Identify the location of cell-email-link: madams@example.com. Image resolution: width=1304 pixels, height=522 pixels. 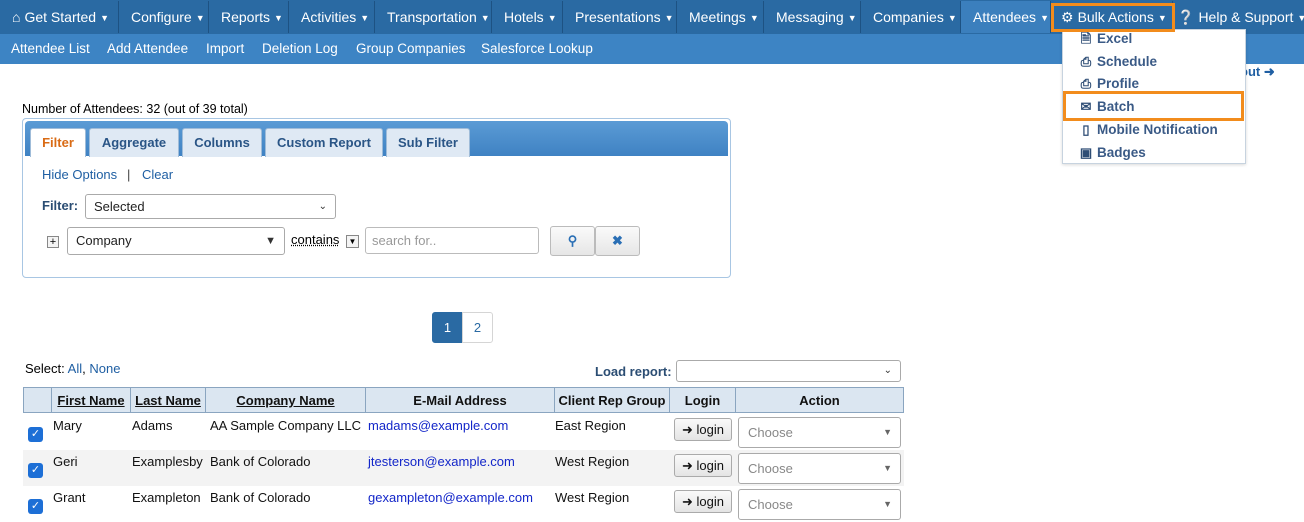
(438, 425).